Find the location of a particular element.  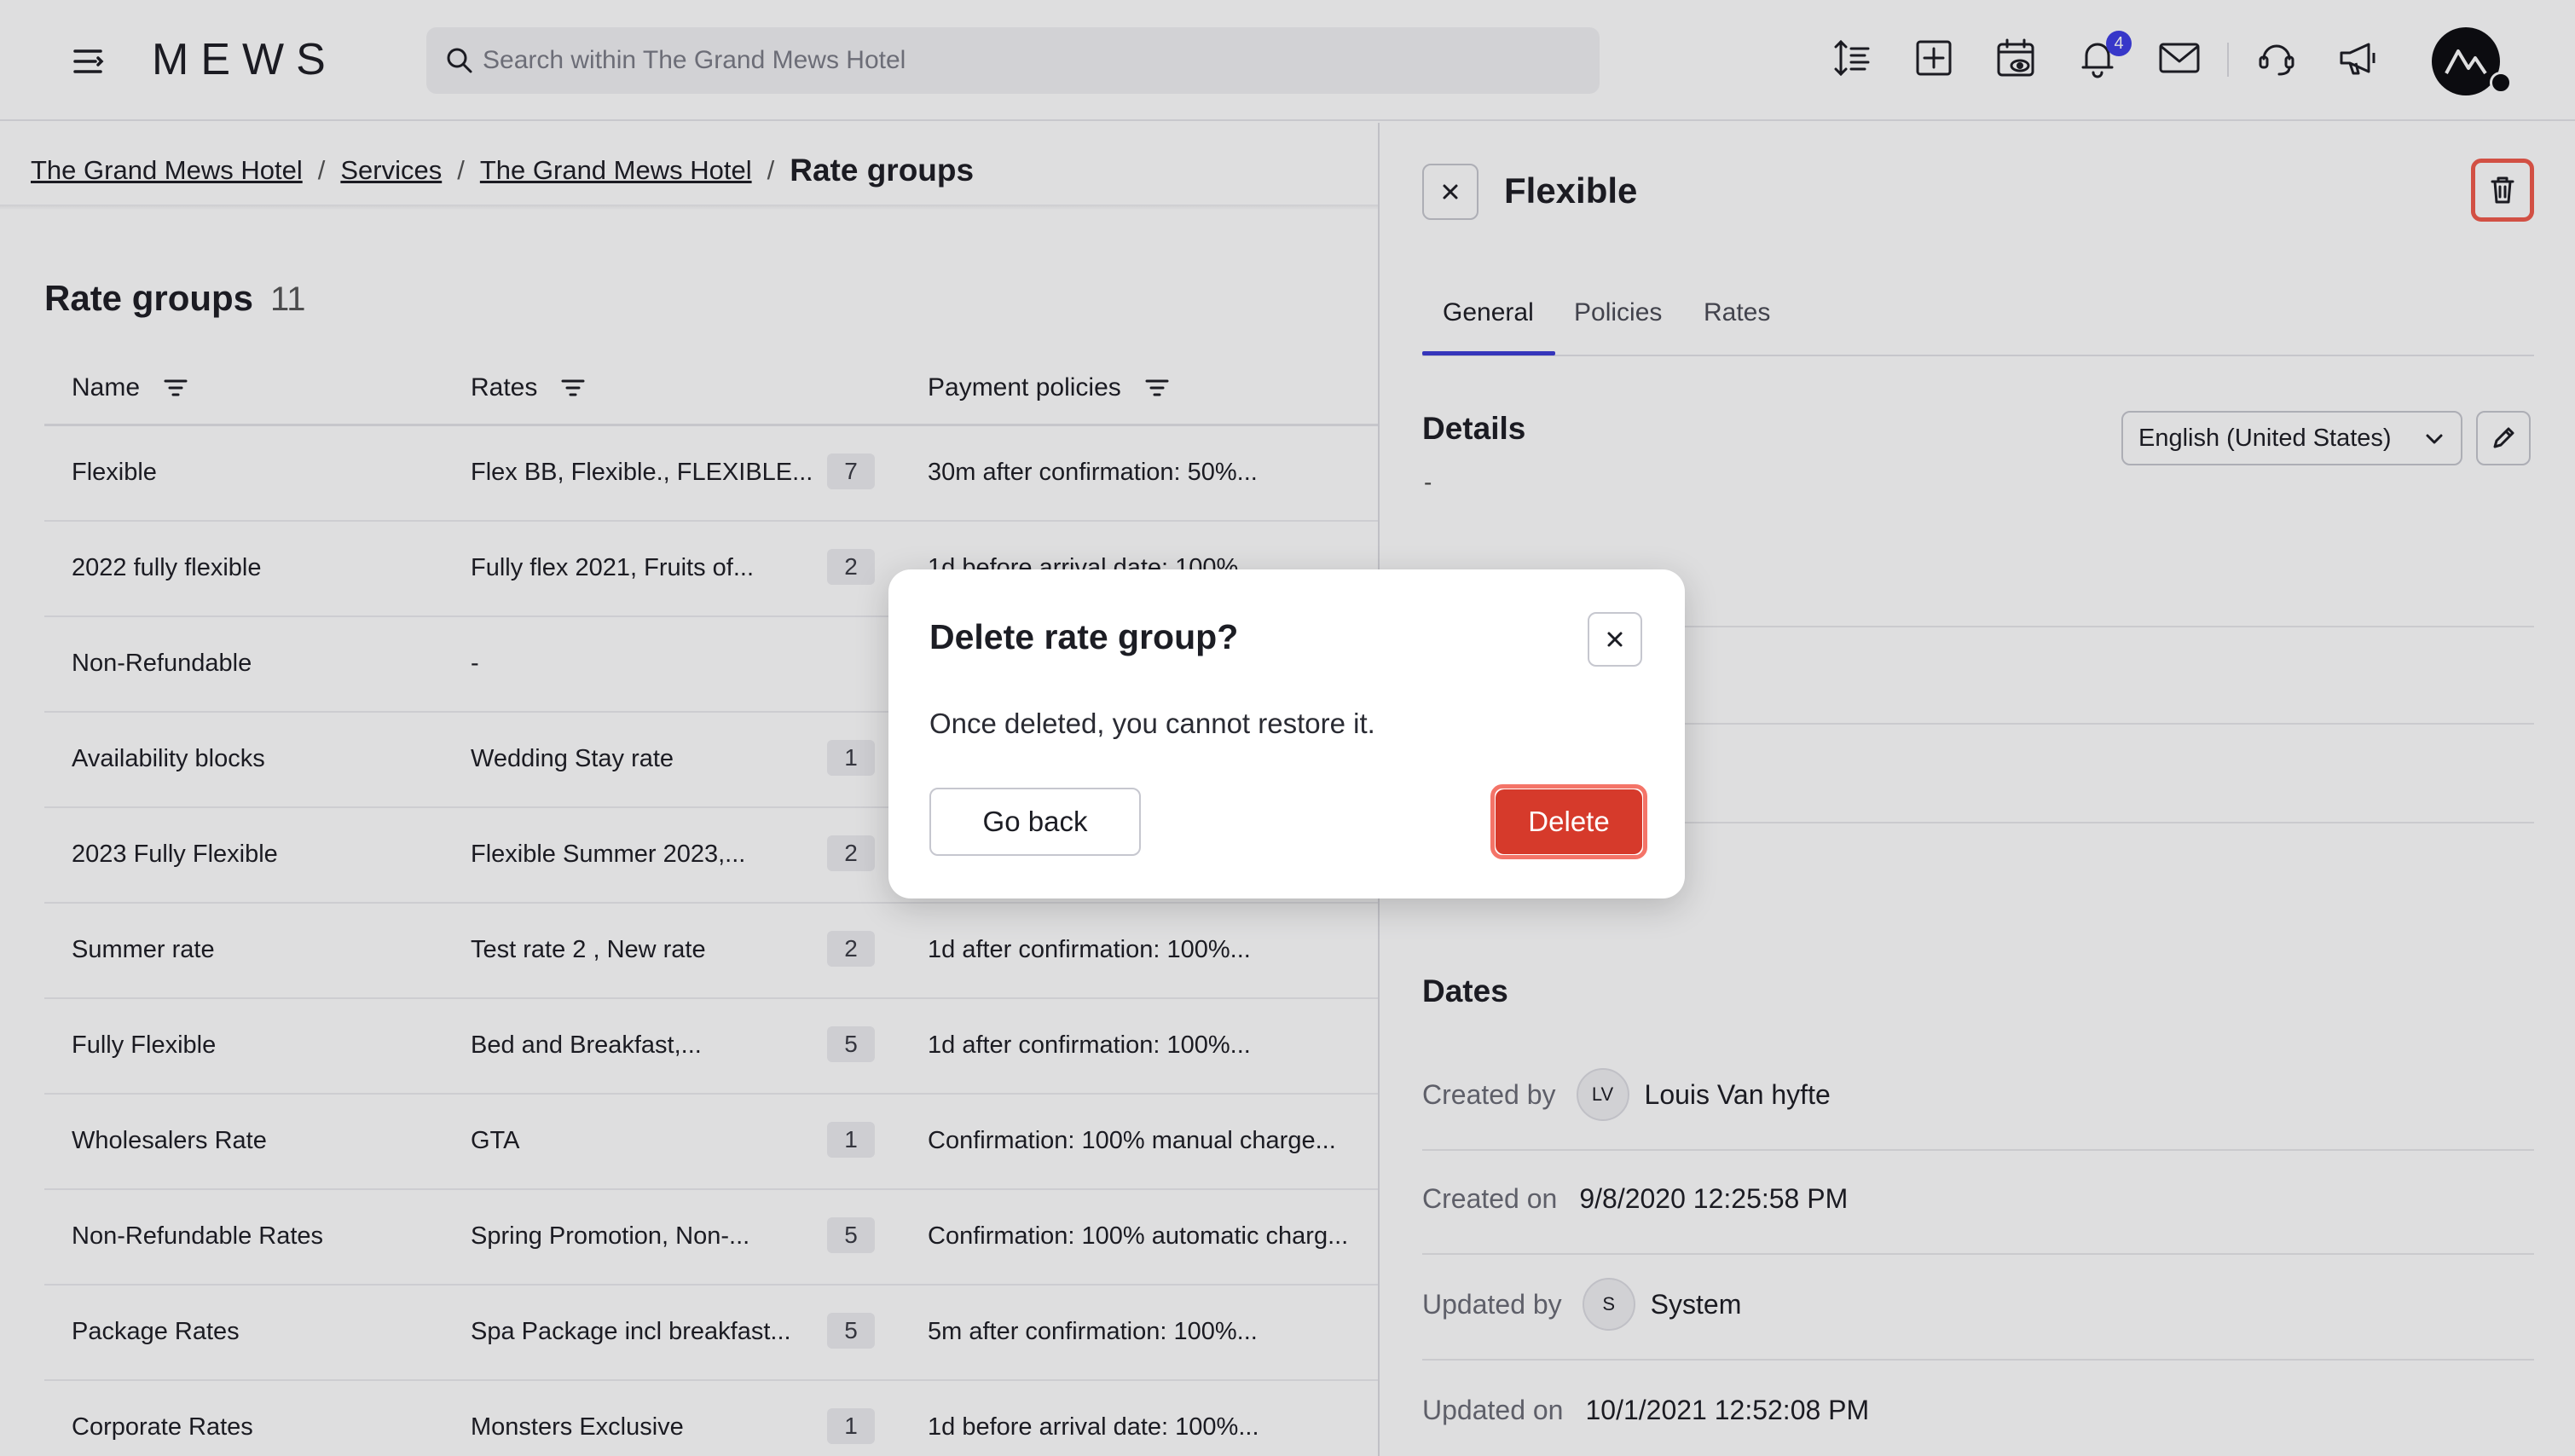

close-icon is located at coordinates (1615, 639).